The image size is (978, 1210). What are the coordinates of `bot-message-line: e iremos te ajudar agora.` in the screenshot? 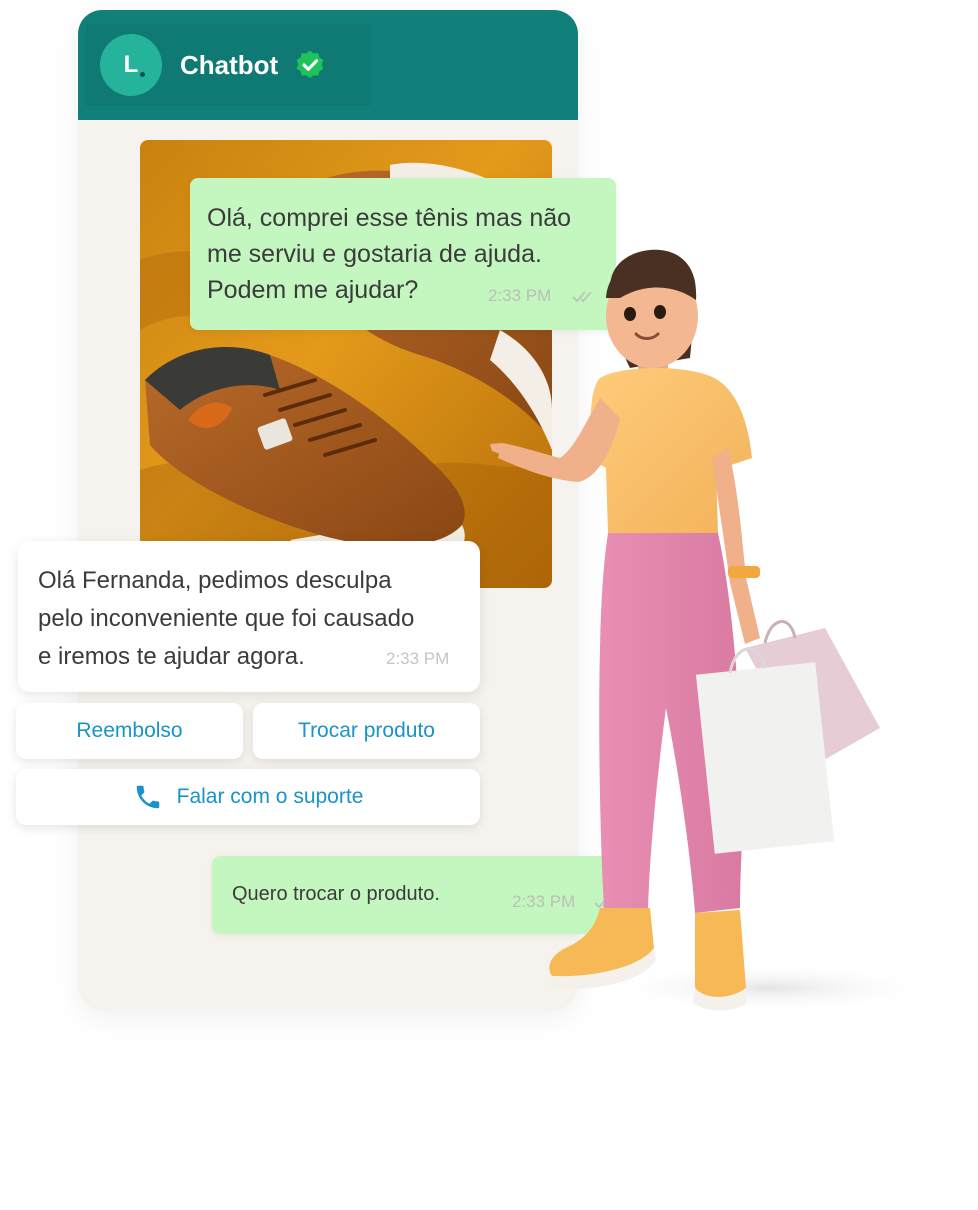 It's located at (171, 656).